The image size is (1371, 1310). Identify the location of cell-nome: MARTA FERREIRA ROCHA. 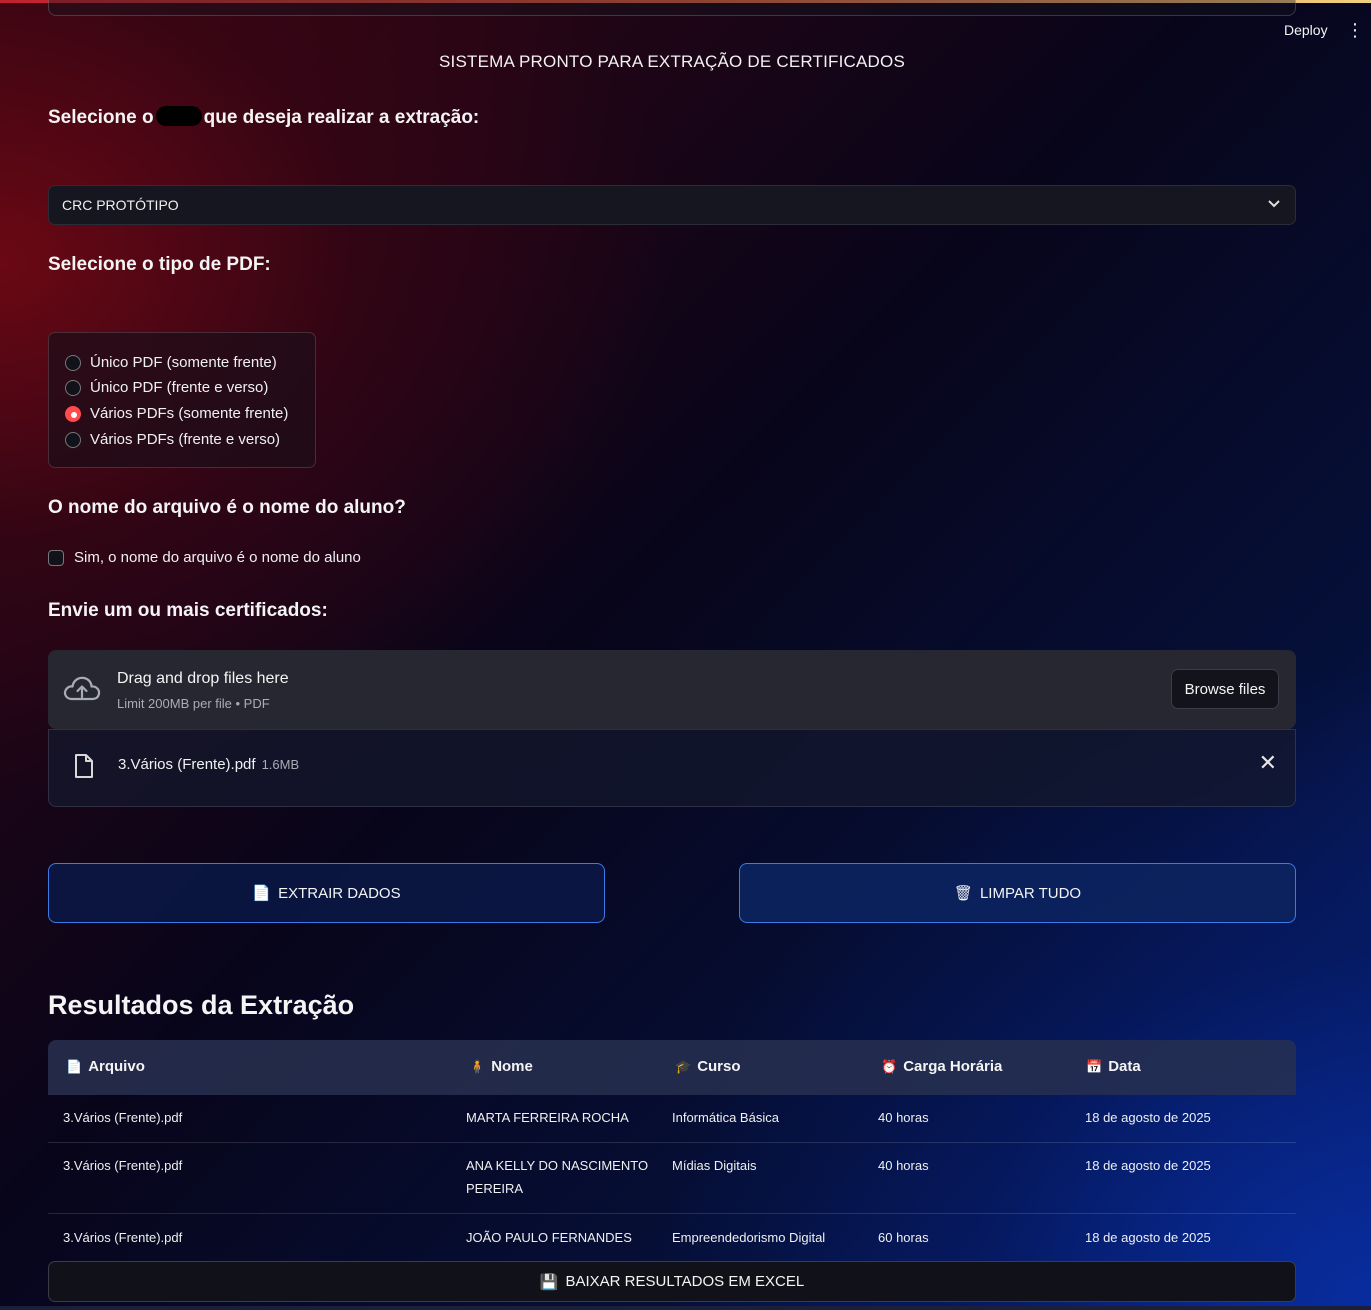
(547, 1117).